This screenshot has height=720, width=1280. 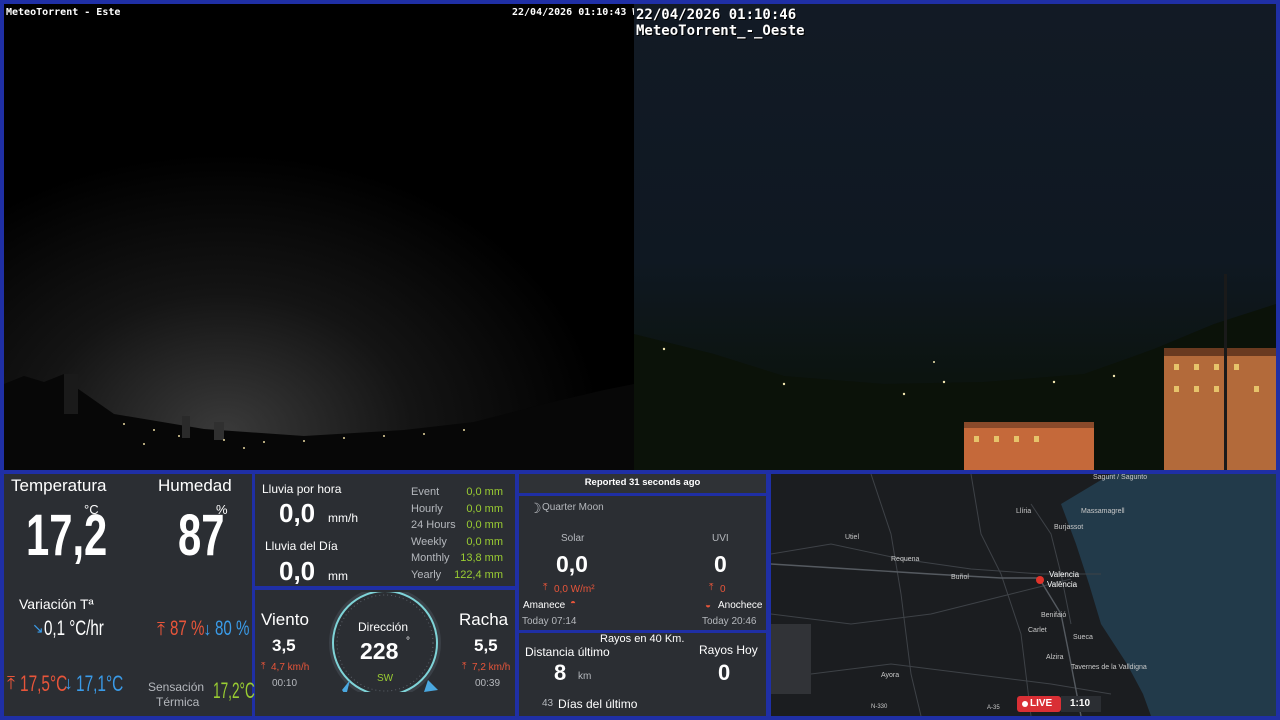 I want to click on lightning-distance-title: Distancia último, so click(x=567, y=652).